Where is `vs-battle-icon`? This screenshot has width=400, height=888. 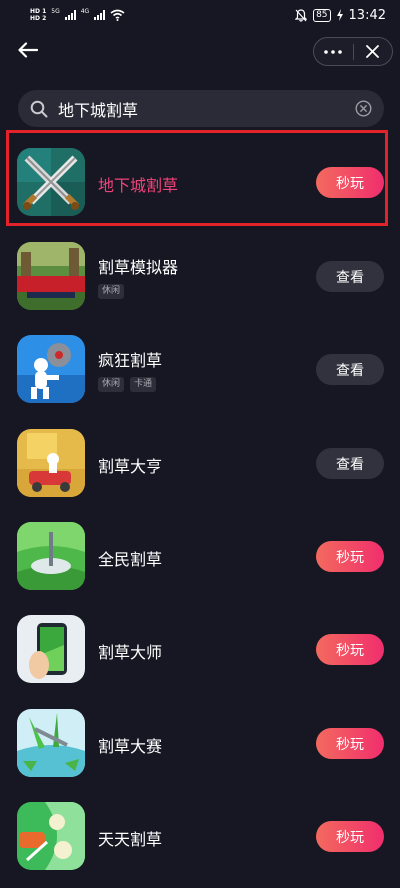 vs-battle-icon is located at coordinates (51, 836).